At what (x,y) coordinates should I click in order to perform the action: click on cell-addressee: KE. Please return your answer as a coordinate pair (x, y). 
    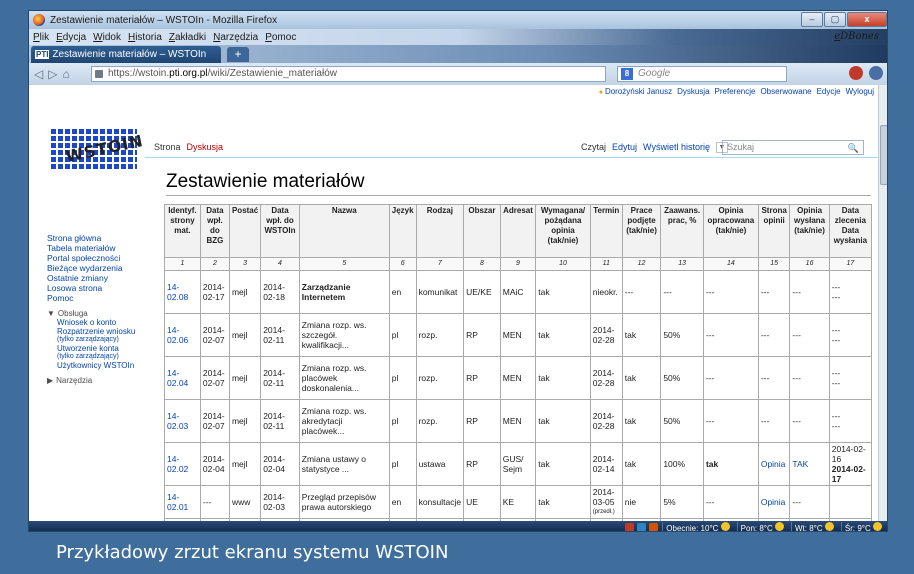
    Looking at the image, I should click on (518, 502).